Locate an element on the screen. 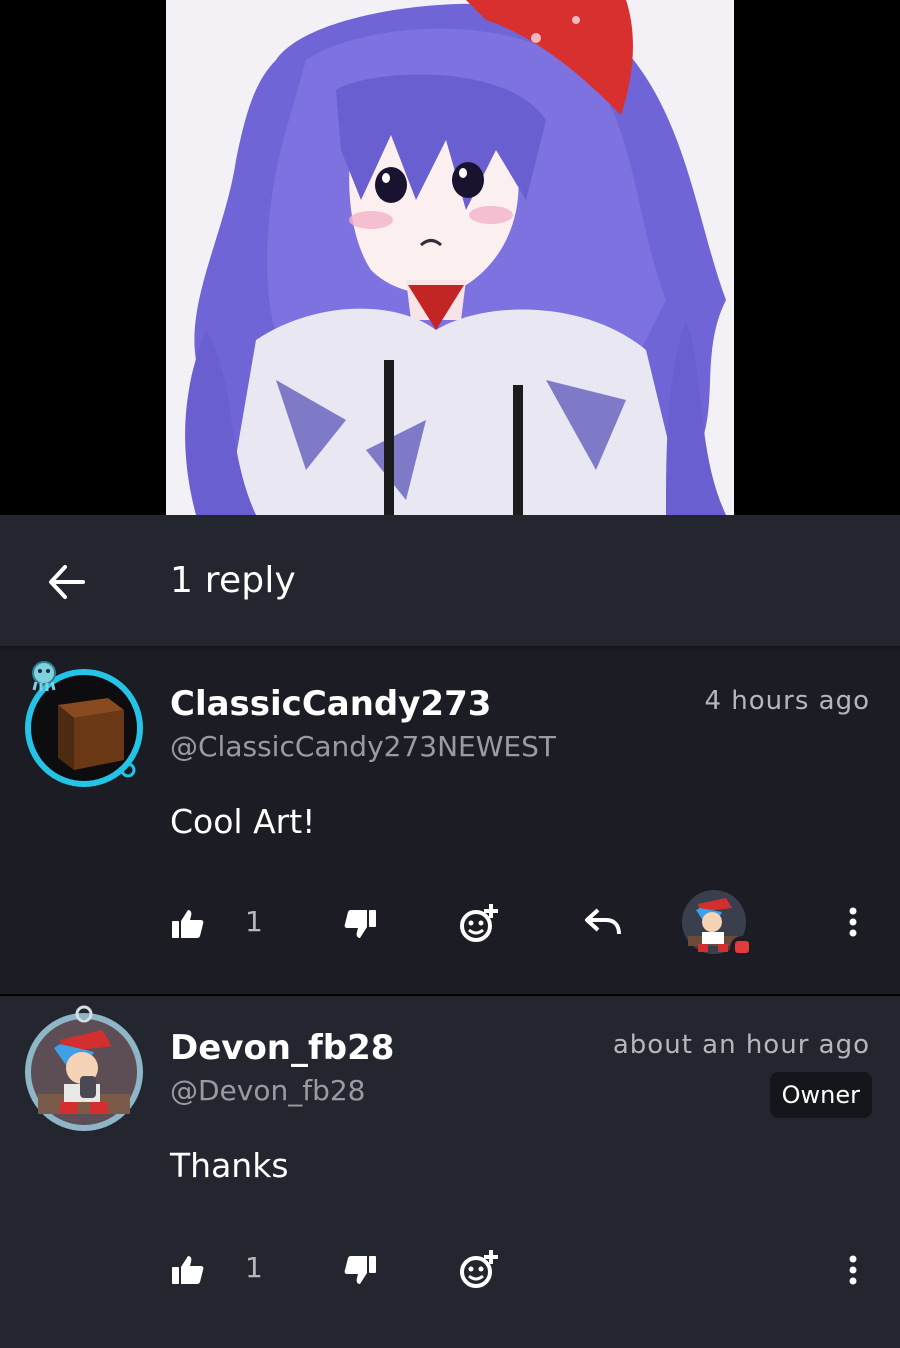 This screenshot has width=900, height=1348. comment-handle: @ClassicCandy273NEWEST is located at coordinates (363, 746).